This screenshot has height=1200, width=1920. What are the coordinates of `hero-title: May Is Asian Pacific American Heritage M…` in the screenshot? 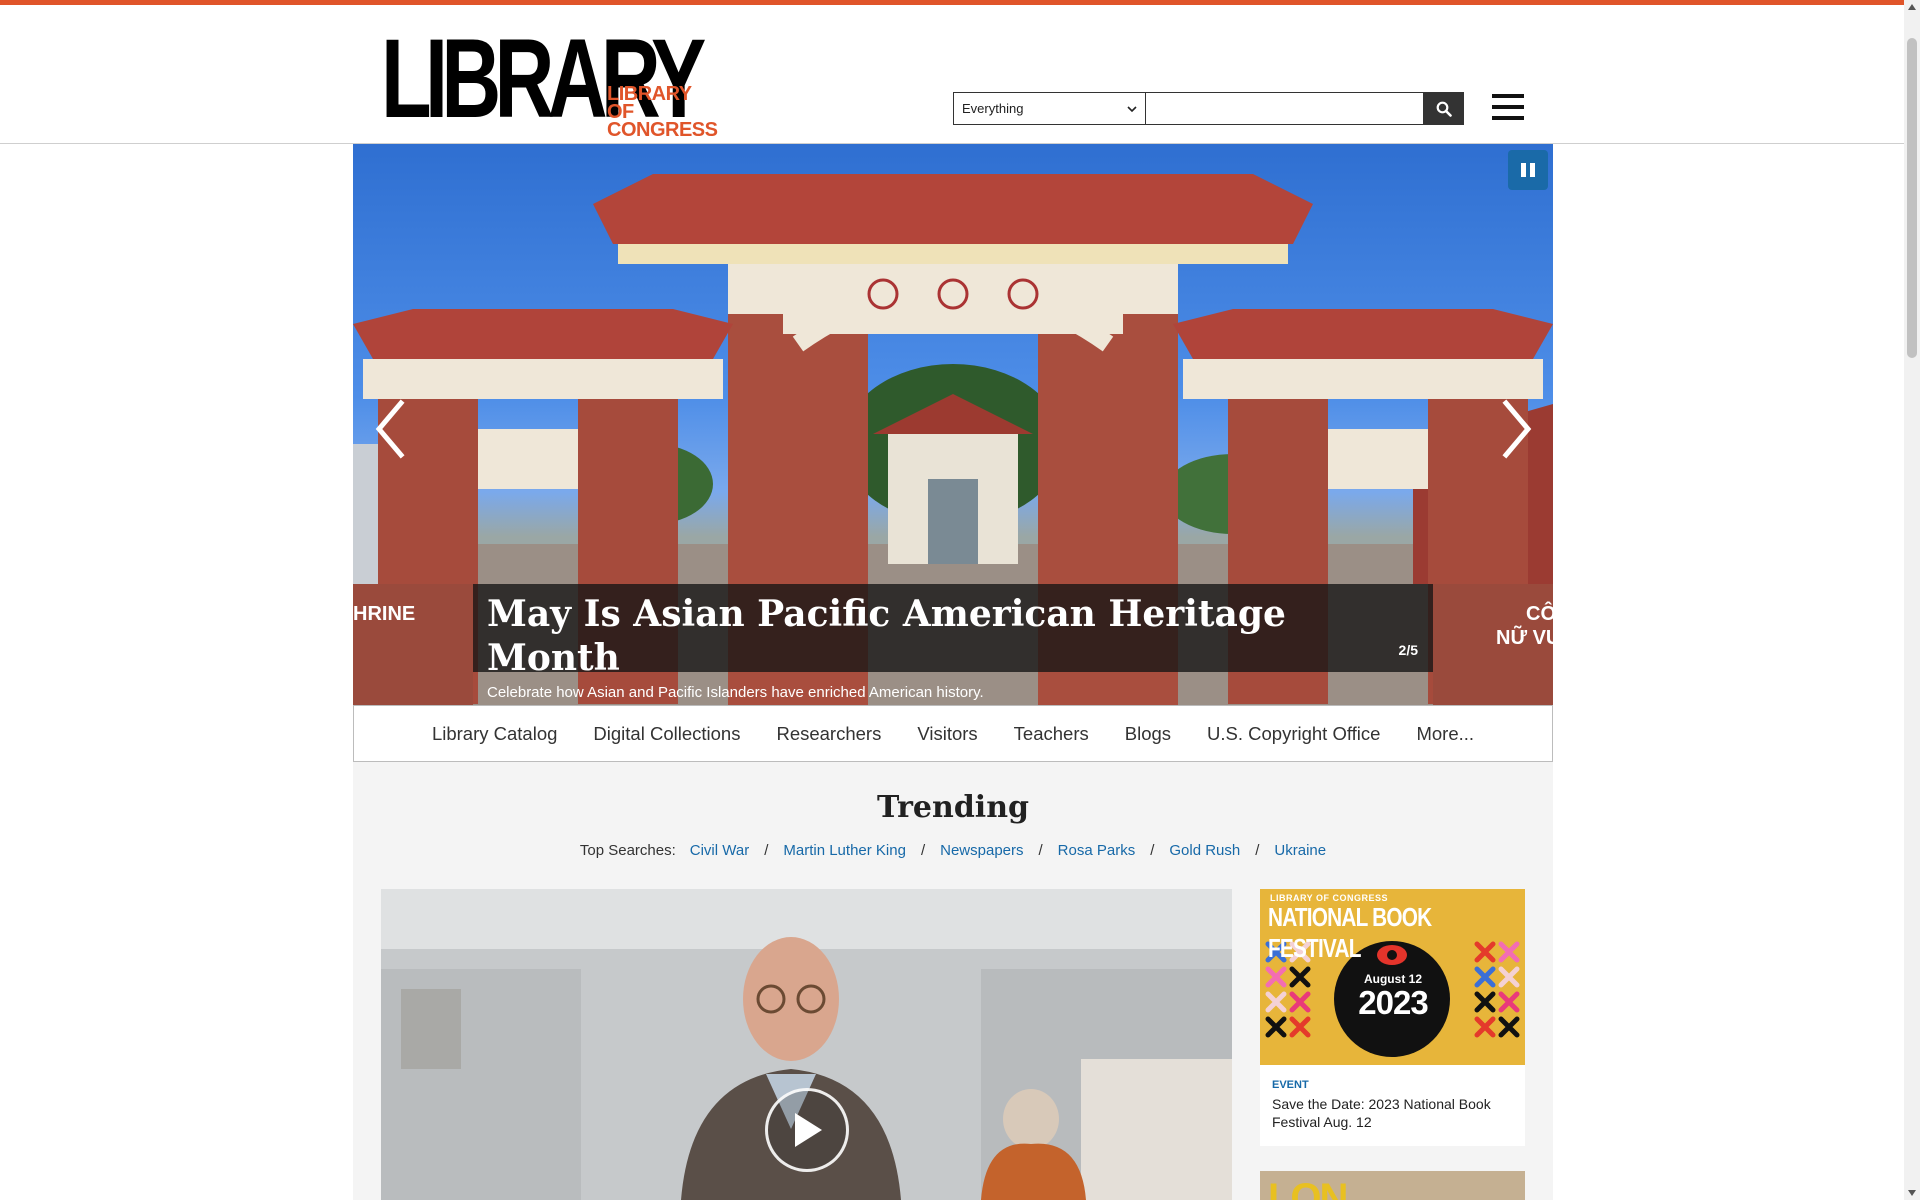 It's located at (953, 636).